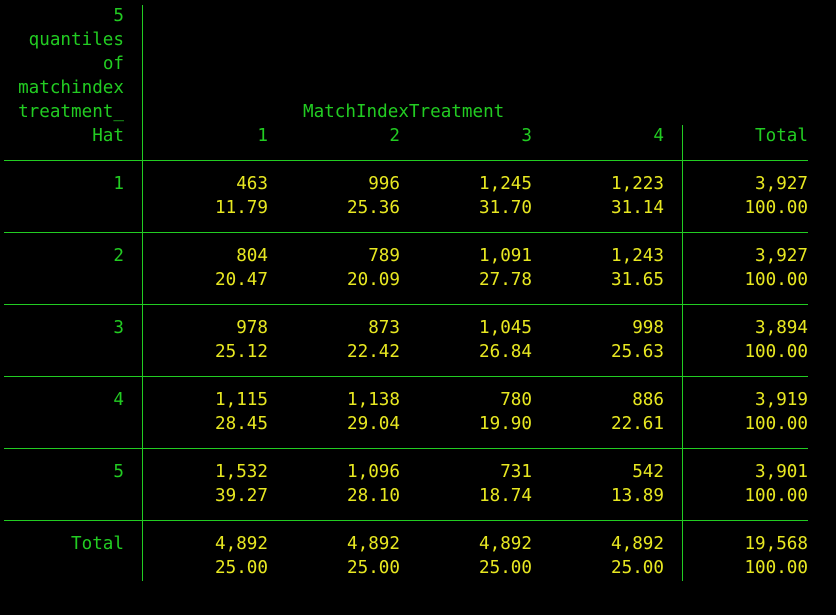 Image resolution: width=836 pixels, height=615 pixels. Describe the element at coordinates (637, 280) in the screenshot. I see `cell-pct: 31.65` at that location.